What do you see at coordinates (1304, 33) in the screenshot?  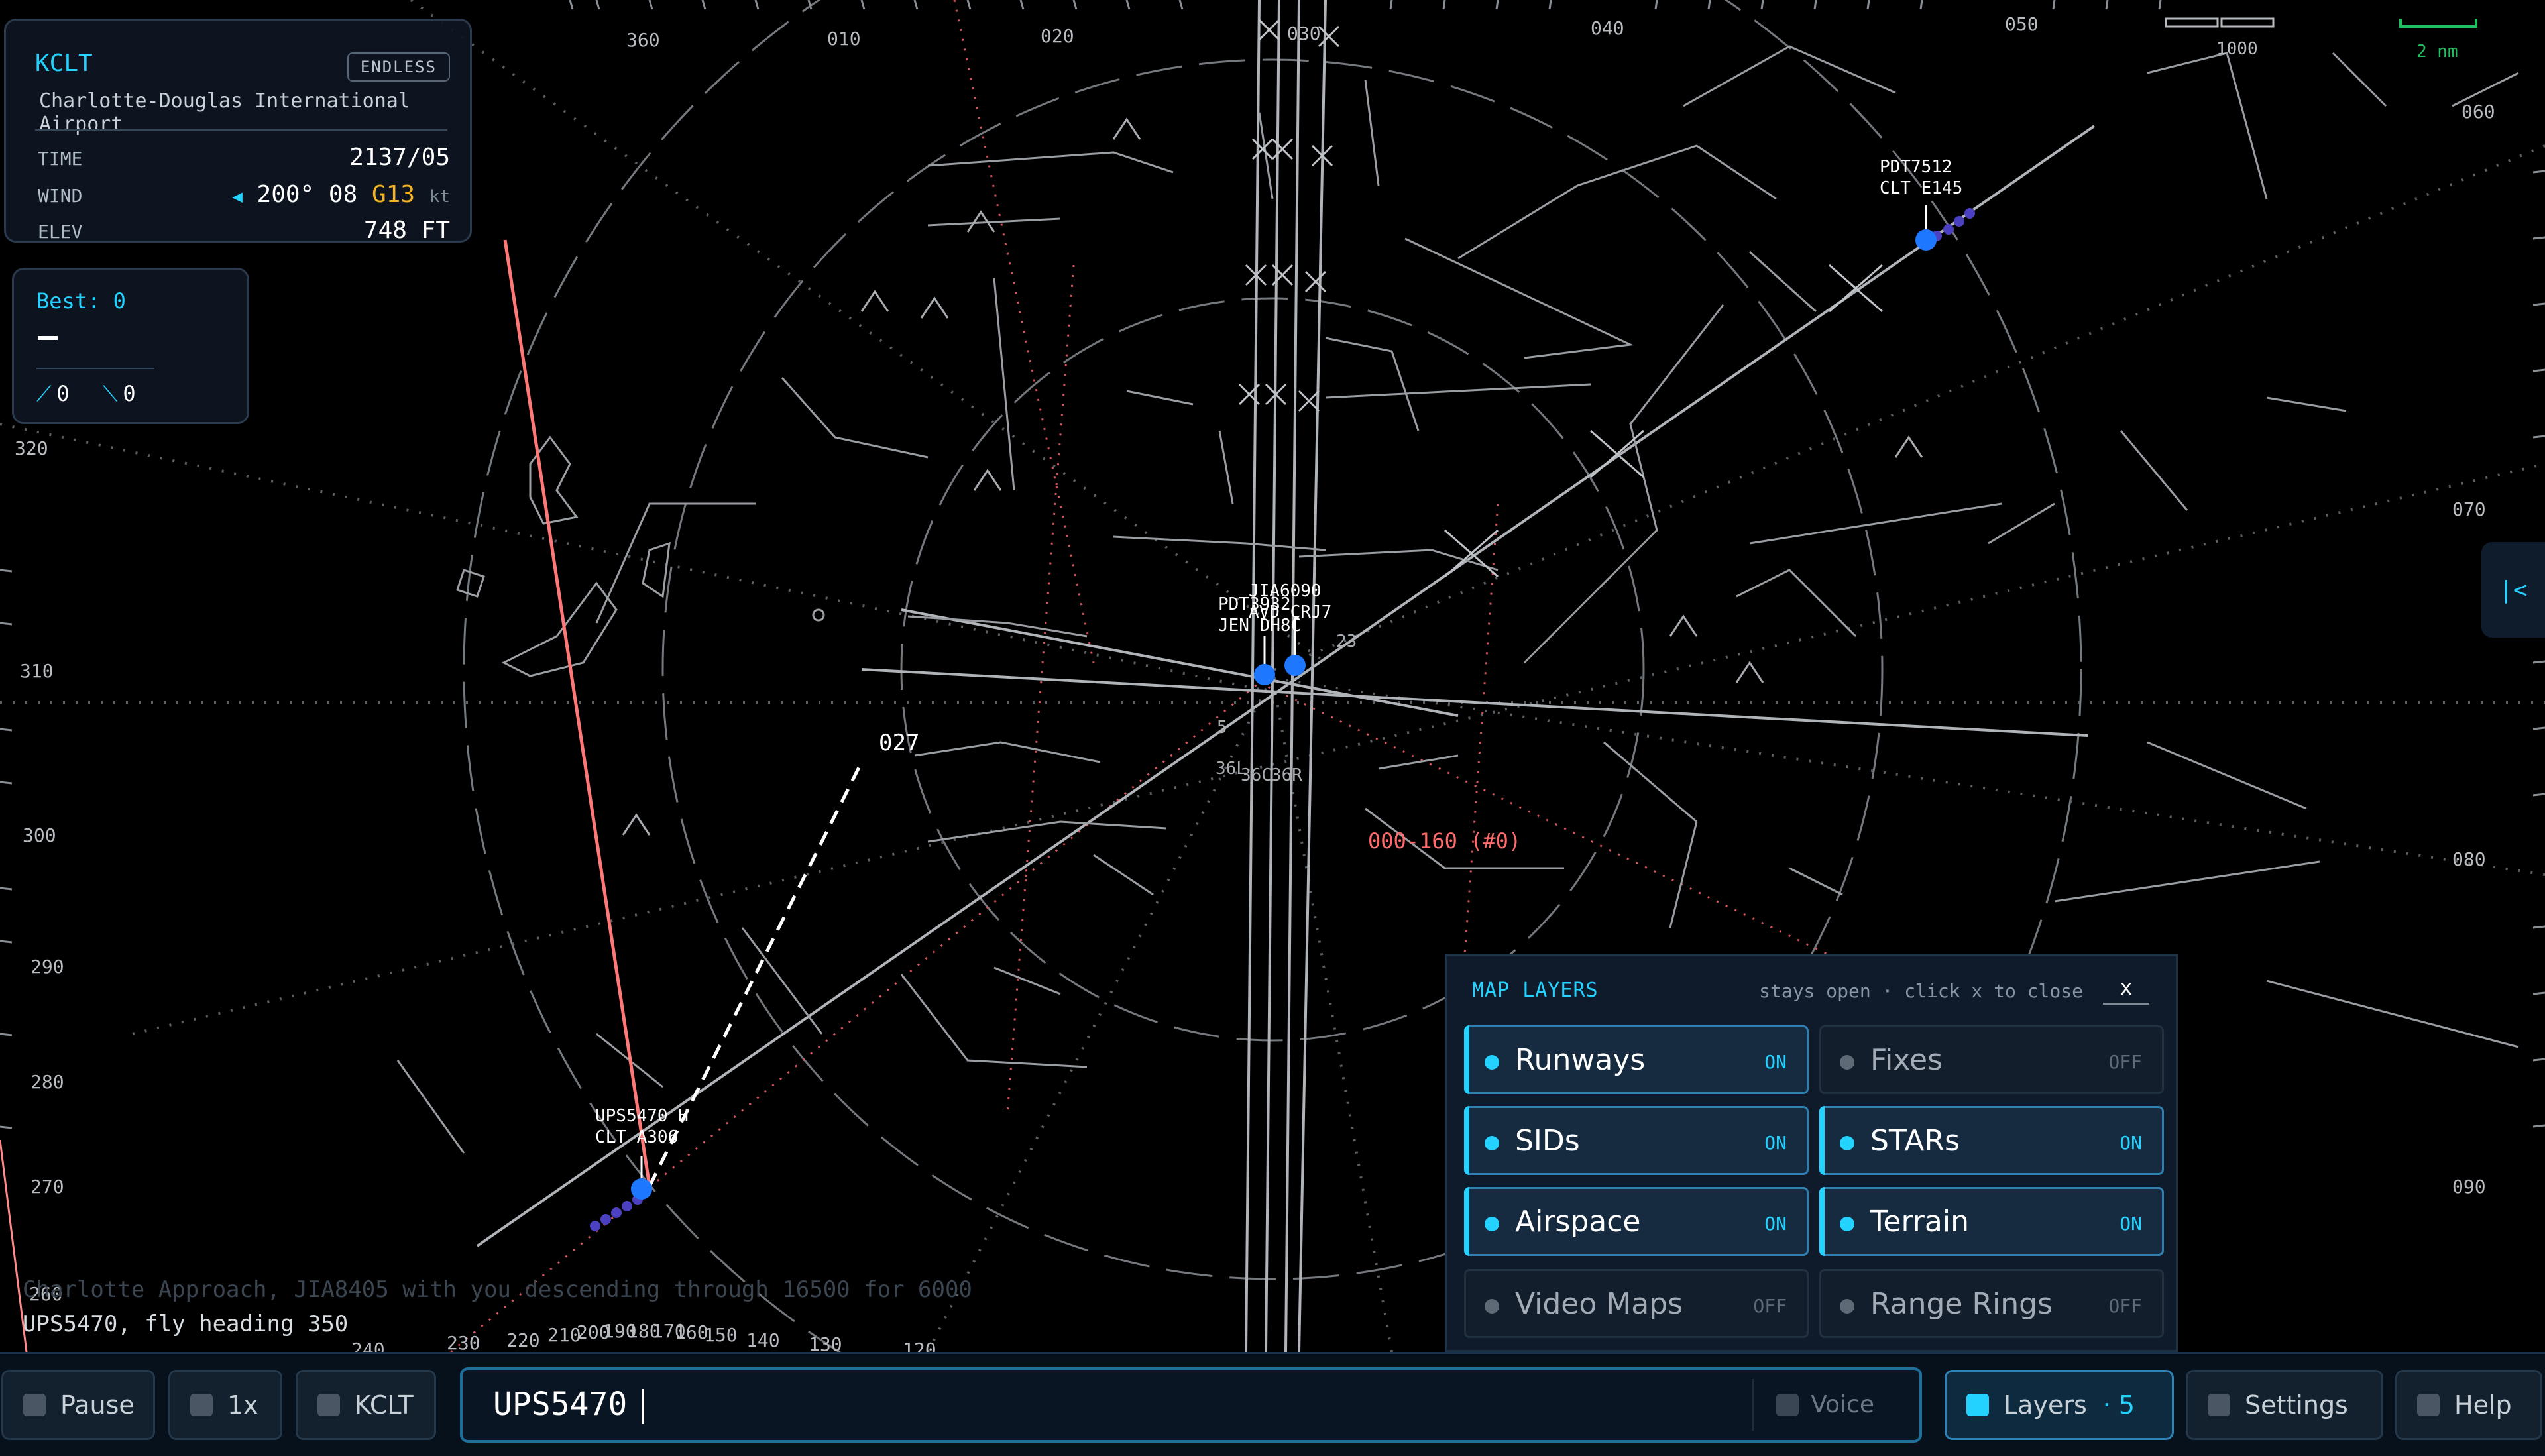 I see `compass-label: 030` at bounding box center [1304, 33].